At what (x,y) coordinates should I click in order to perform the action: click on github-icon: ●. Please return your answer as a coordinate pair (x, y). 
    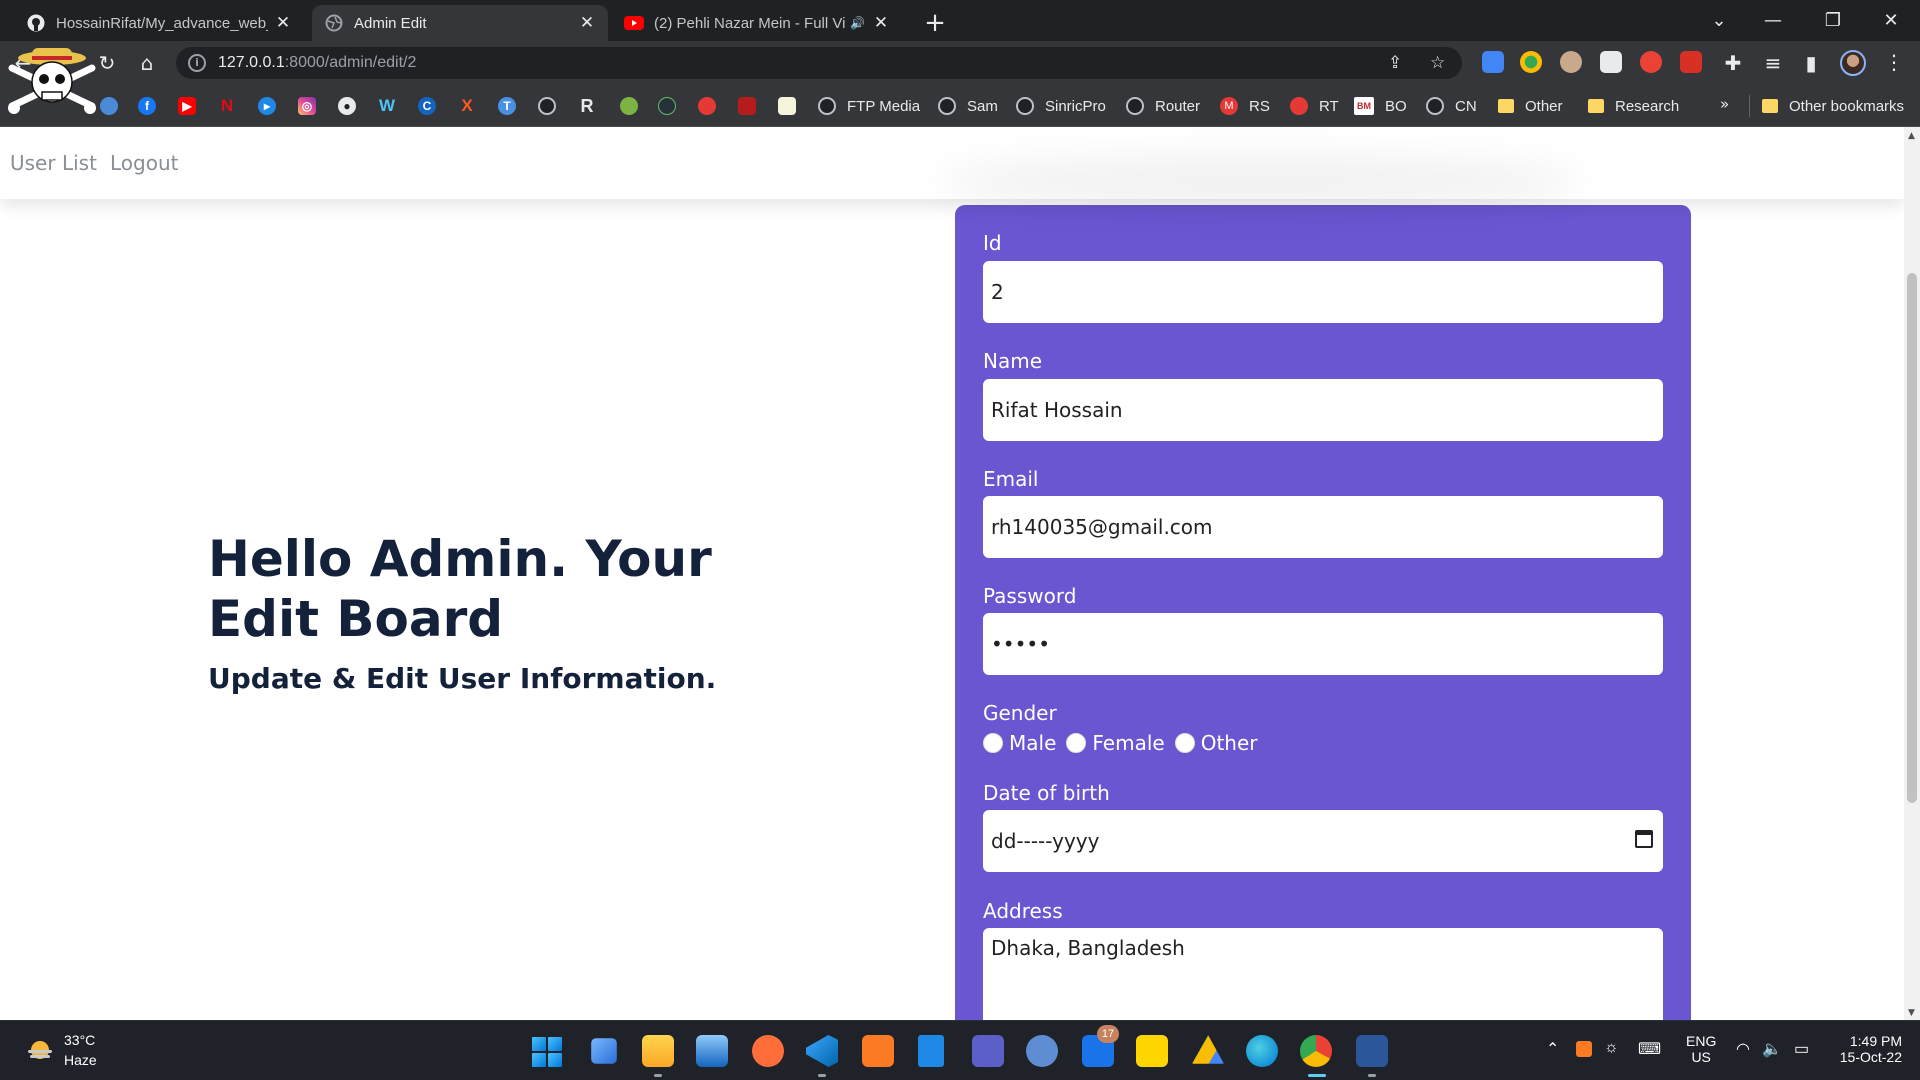
    Looking at the image, I should click on (347, 106).